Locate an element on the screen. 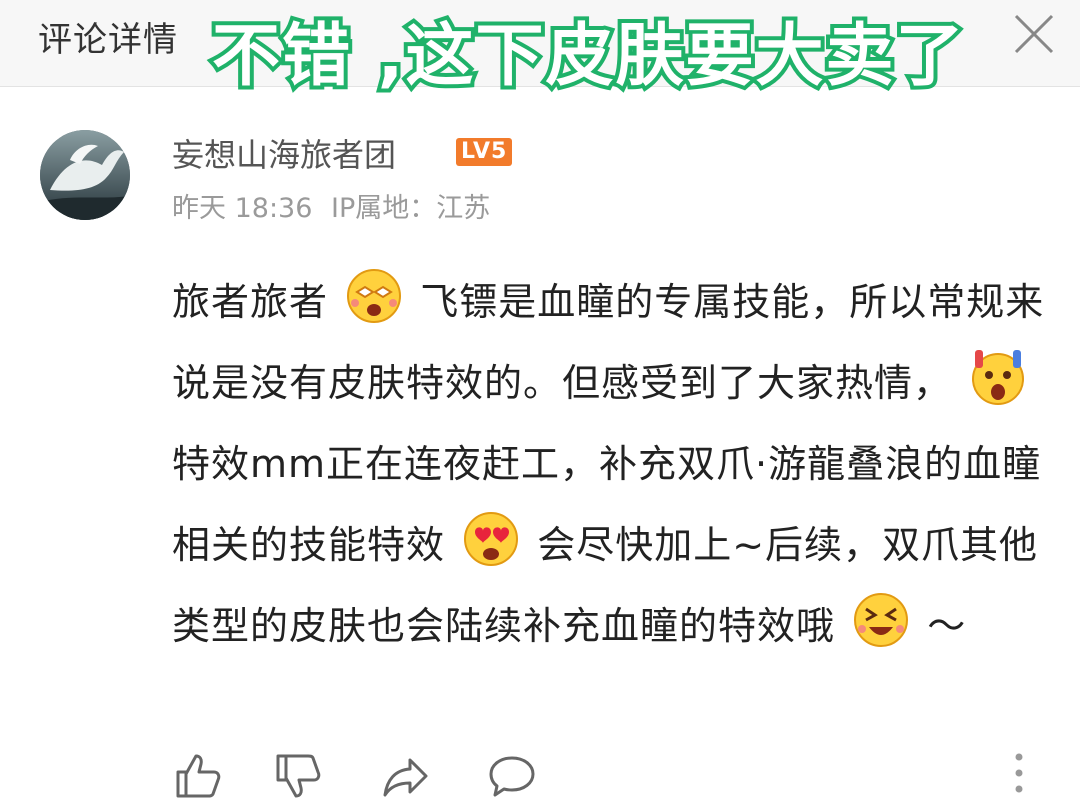 The height and width of the screenshot is (809, 1080). comment-meta: 昨天 18:36 IP属地：江苏 is located at coordinates (331, 205).